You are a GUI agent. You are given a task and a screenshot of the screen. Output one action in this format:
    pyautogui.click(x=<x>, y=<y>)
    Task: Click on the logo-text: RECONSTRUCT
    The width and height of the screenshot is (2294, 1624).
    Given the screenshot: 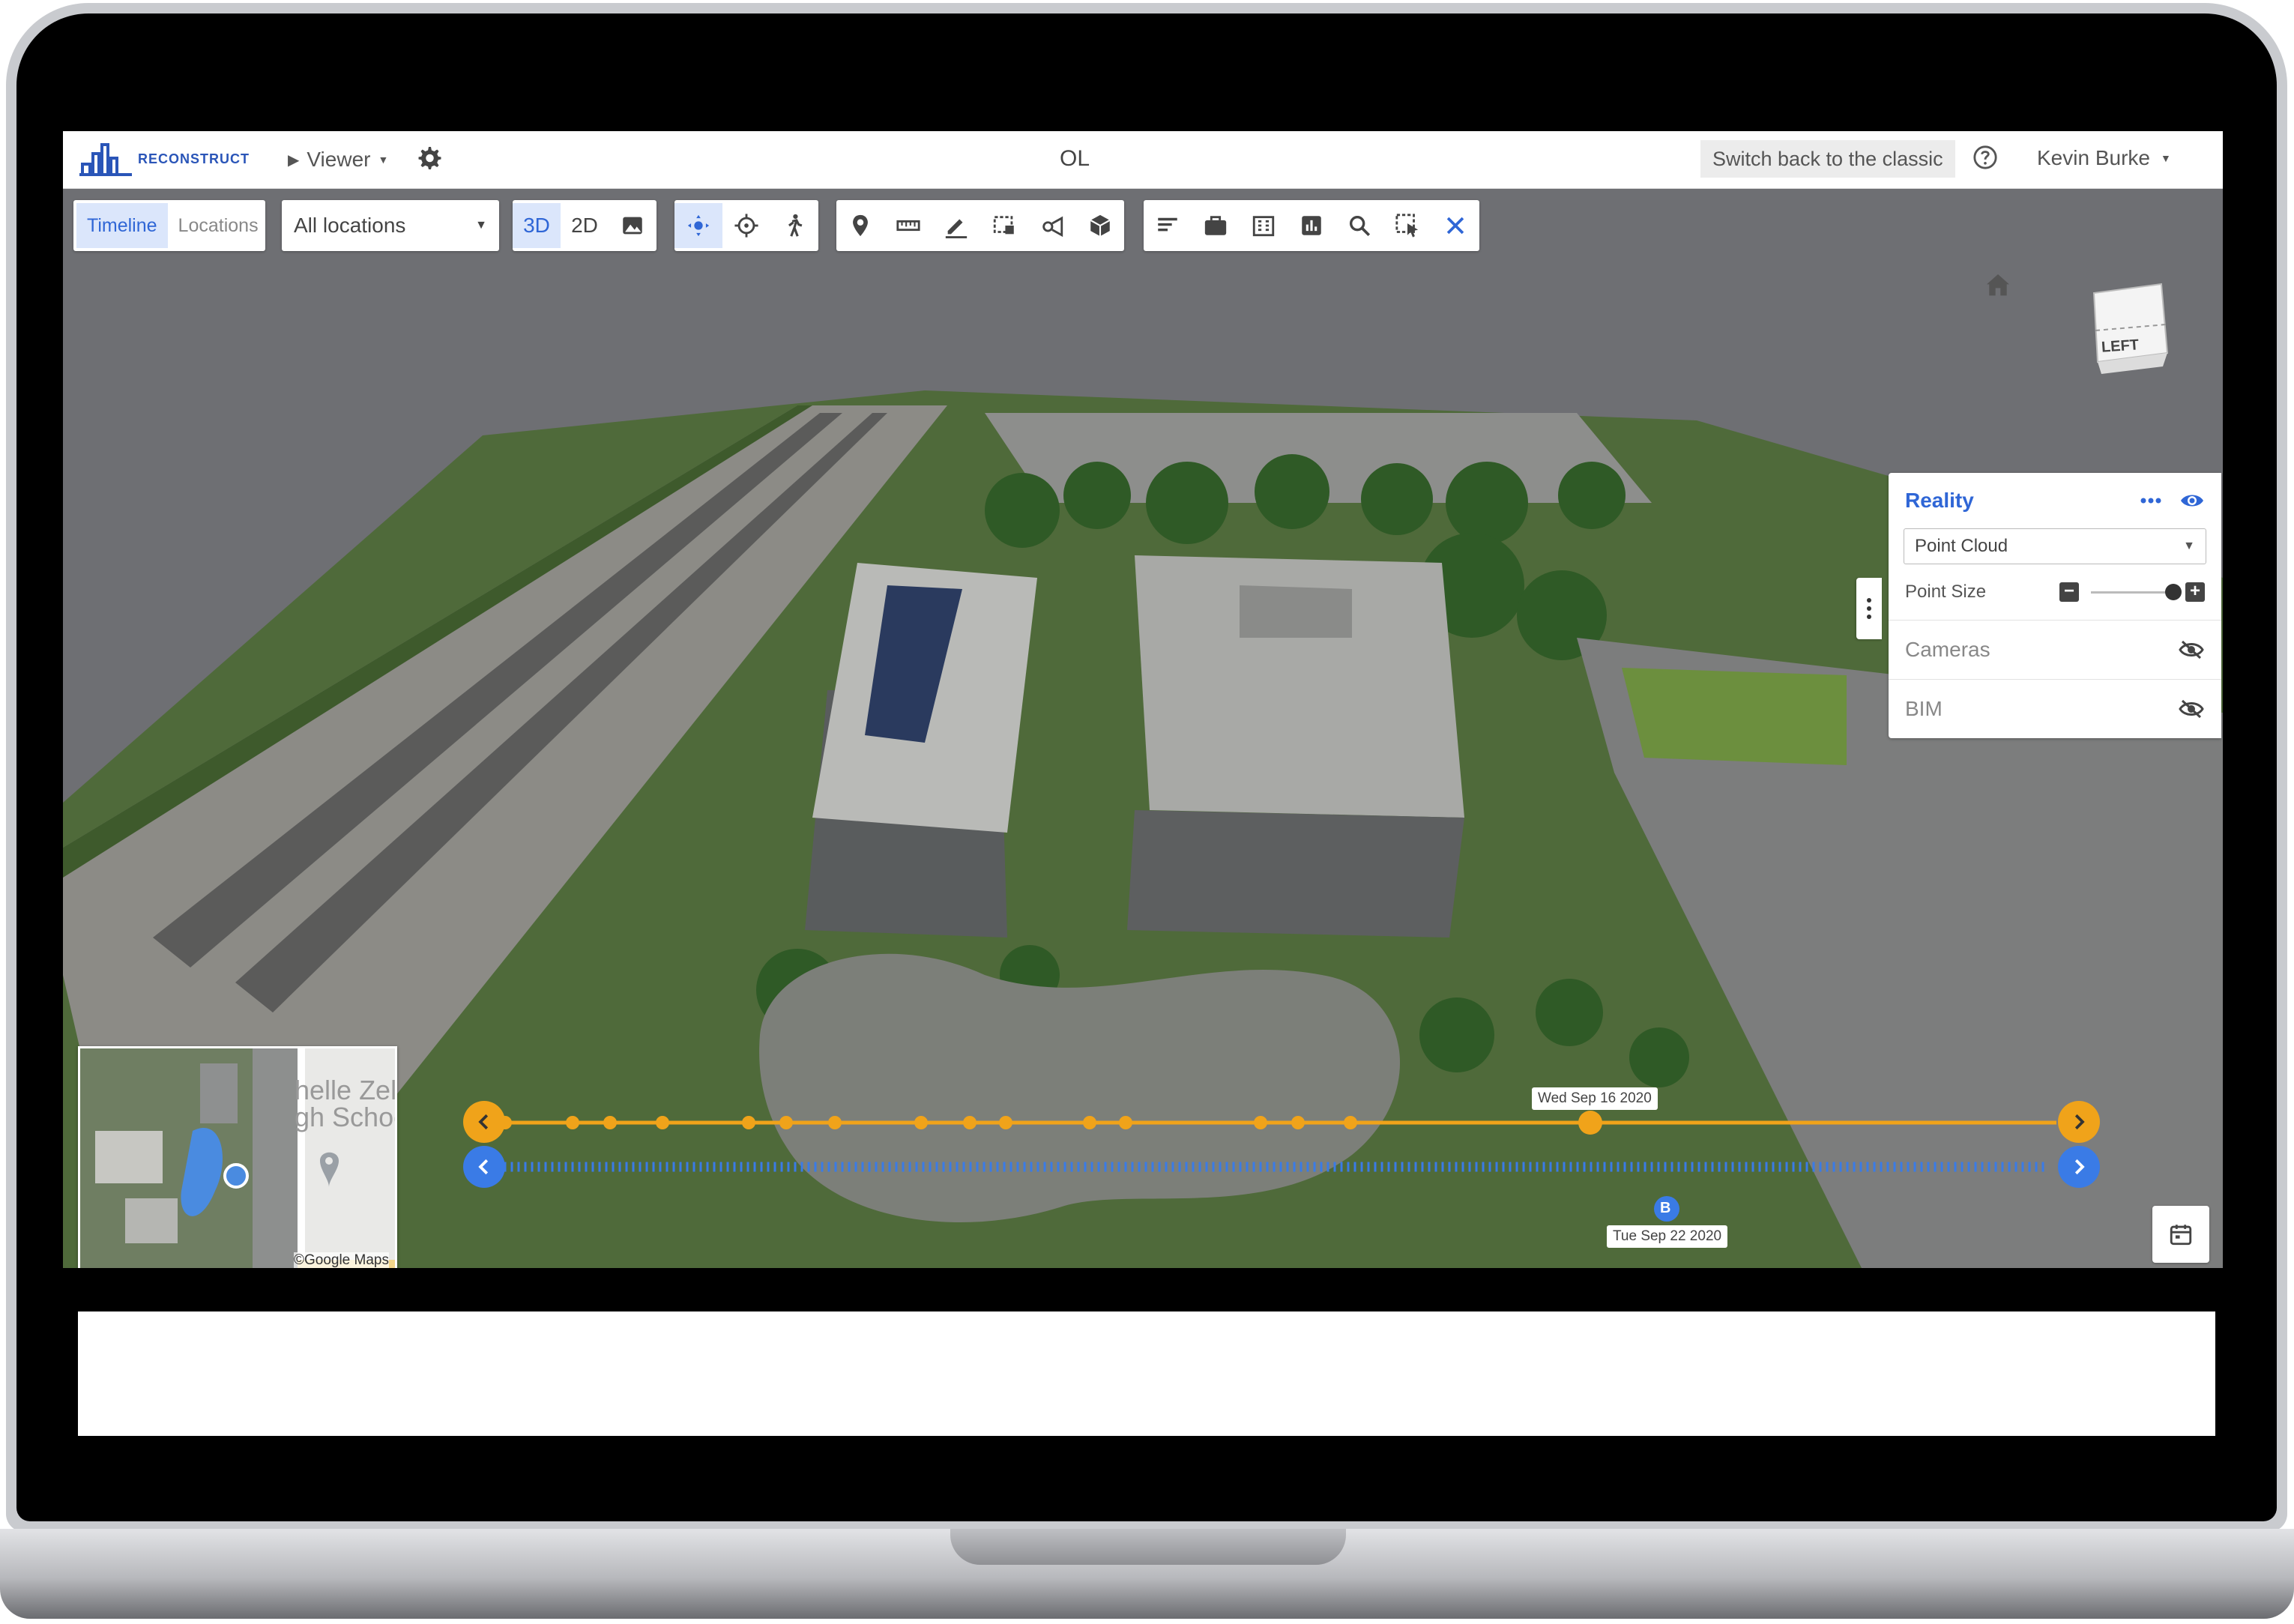 What is the action you would take?
    pyautogui.click(x=194, y=158)
    